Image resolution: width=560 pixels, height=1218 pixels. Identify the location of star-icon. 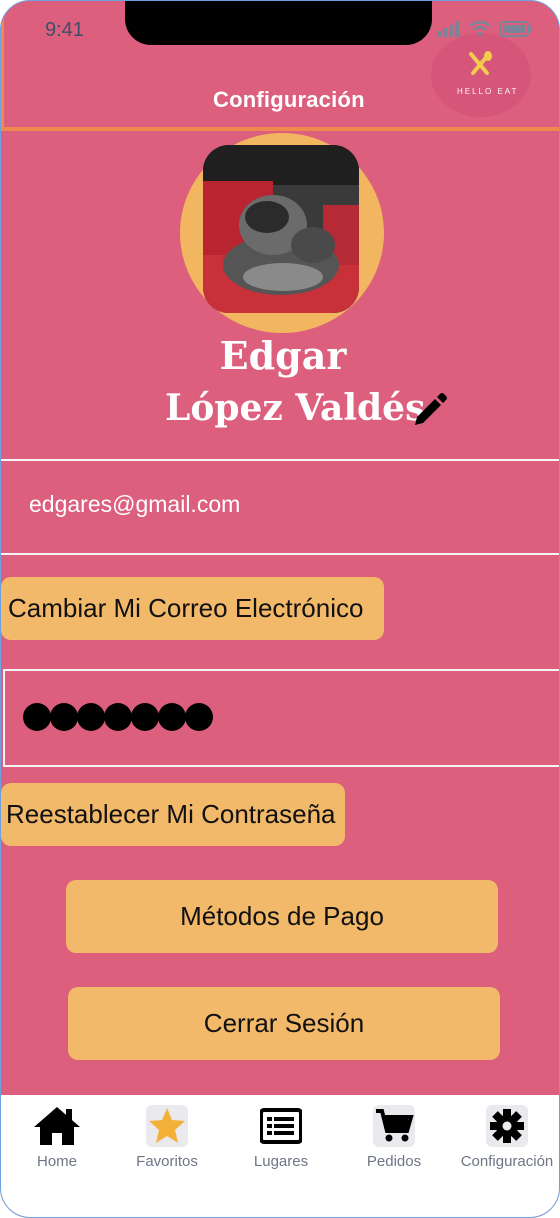
(167, 1126).